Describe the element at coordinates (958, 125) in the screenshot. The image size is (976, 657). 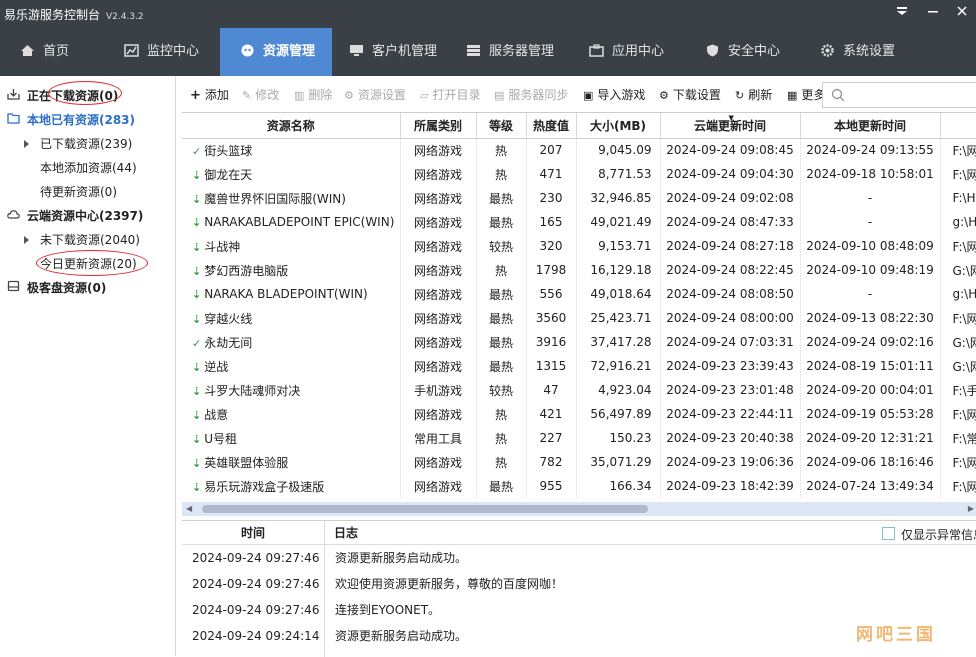
I see `col-header-path` at that location.